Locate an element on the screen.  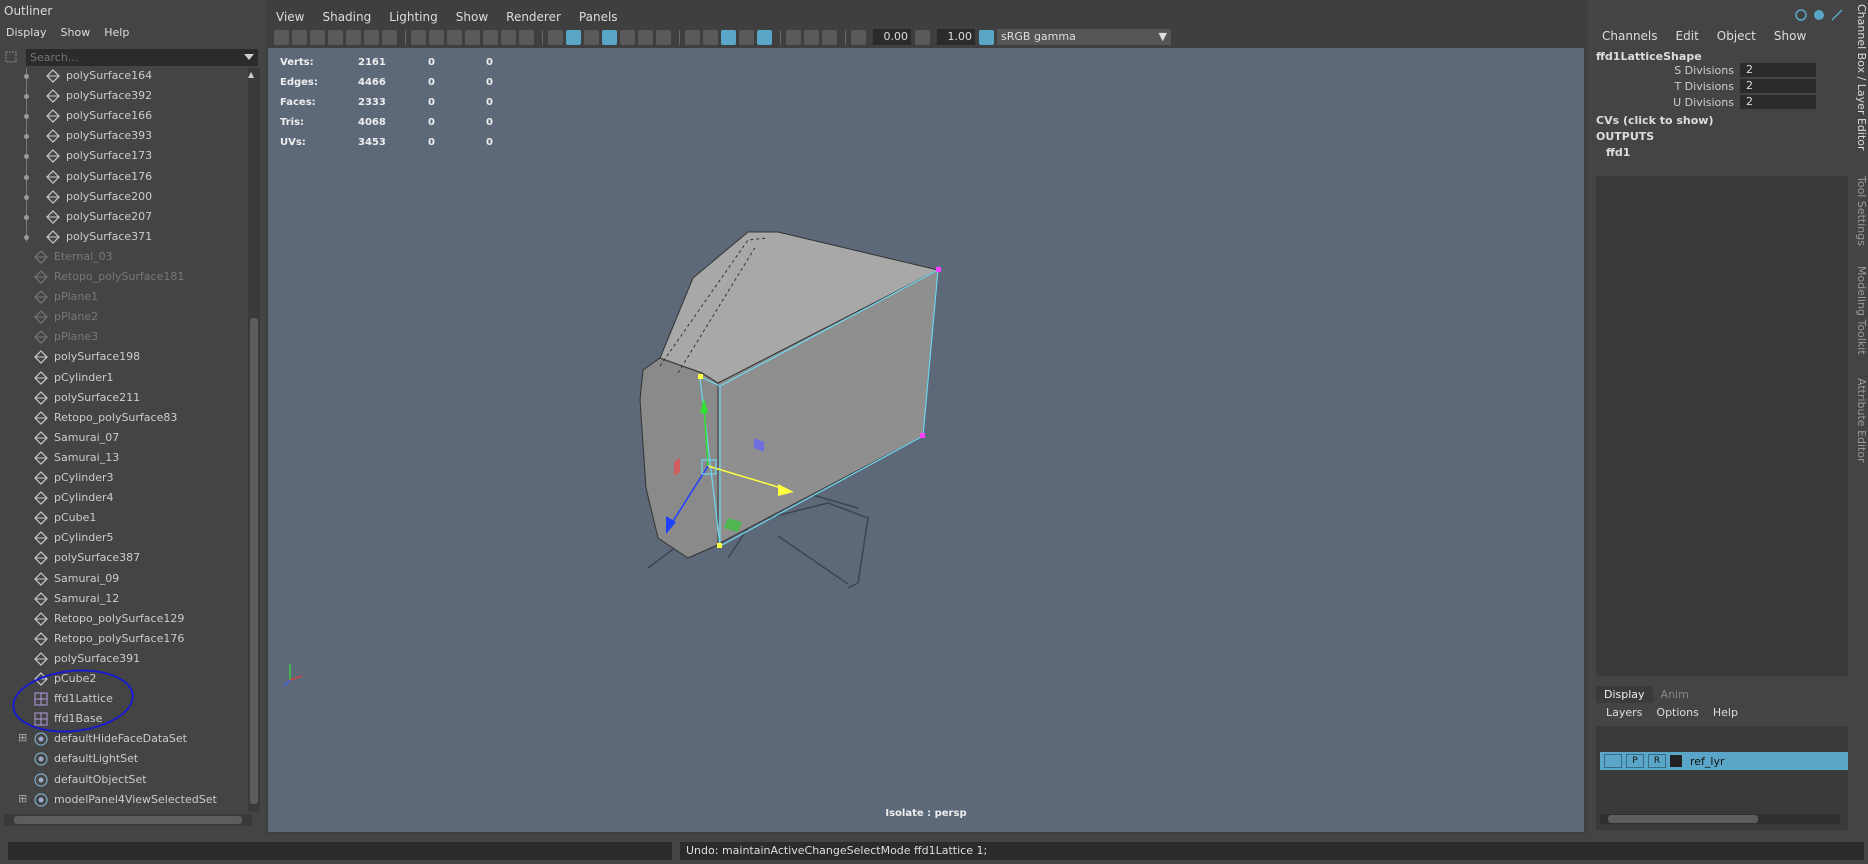
layer-name: ref_lyr is located at coordinates (1707, 761).